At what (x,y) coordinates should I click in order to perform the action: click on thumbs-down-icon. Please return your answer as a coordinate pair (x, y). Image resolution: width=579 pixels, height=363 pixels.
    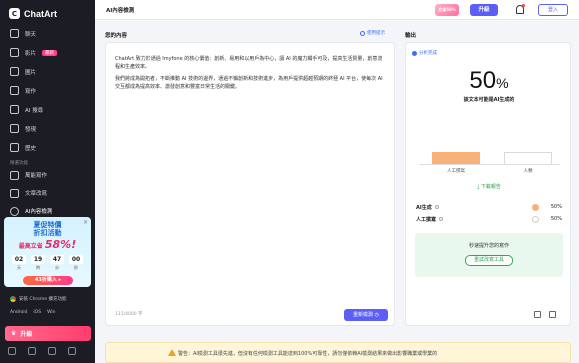
    Looking at the image, I should click on (552, 314).